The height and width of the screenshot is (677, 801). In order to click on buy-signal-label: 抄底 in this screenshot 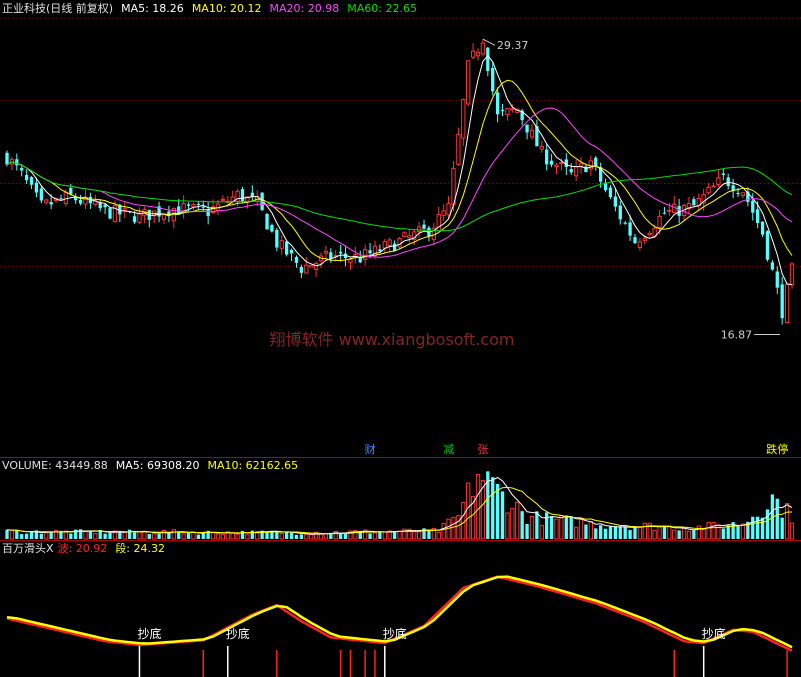, I will do `click(714, 633)`.